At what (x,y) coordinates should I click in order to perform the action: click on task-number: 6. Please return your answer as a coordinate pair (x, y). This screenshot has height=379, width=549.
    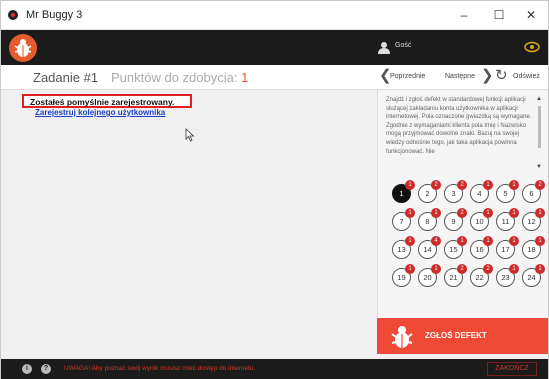
    Looking at the image, I should click on (531, 193).